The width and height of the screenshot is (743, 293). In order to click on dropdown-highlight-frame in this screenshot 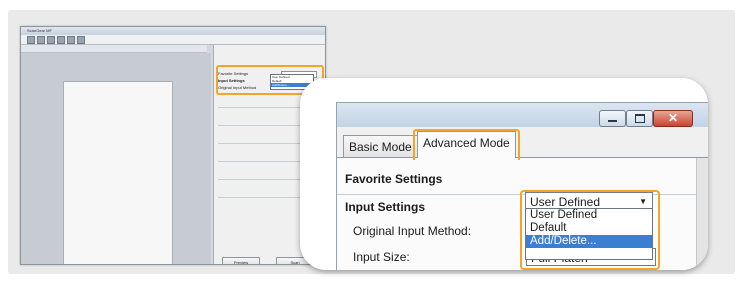, I will do `click(590, 230)`.